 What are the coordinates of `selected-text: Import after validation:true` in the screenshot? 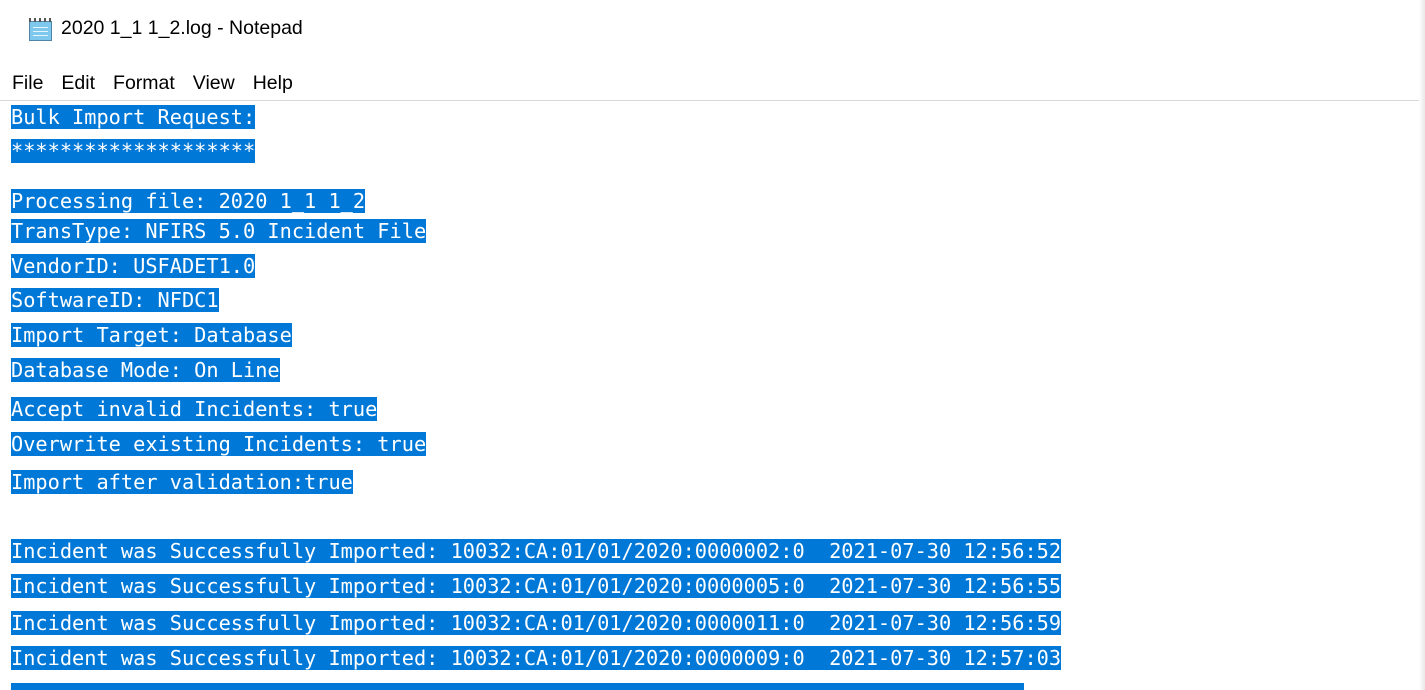 It's located at (182, 482).